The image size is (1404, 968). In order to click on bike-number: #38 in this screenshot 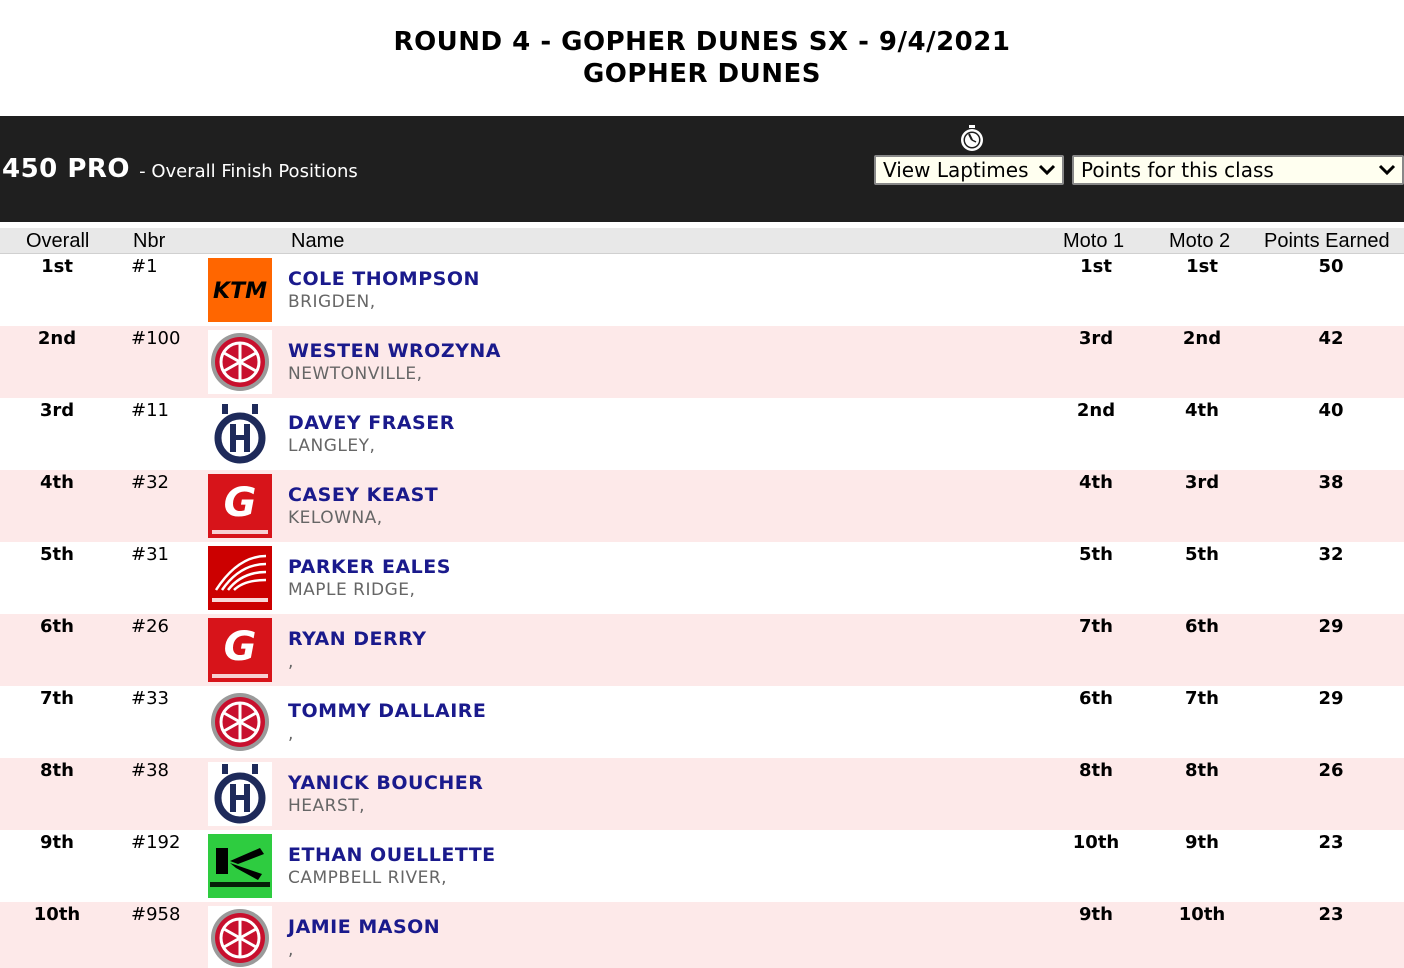, I will do `click(150, 770)`.